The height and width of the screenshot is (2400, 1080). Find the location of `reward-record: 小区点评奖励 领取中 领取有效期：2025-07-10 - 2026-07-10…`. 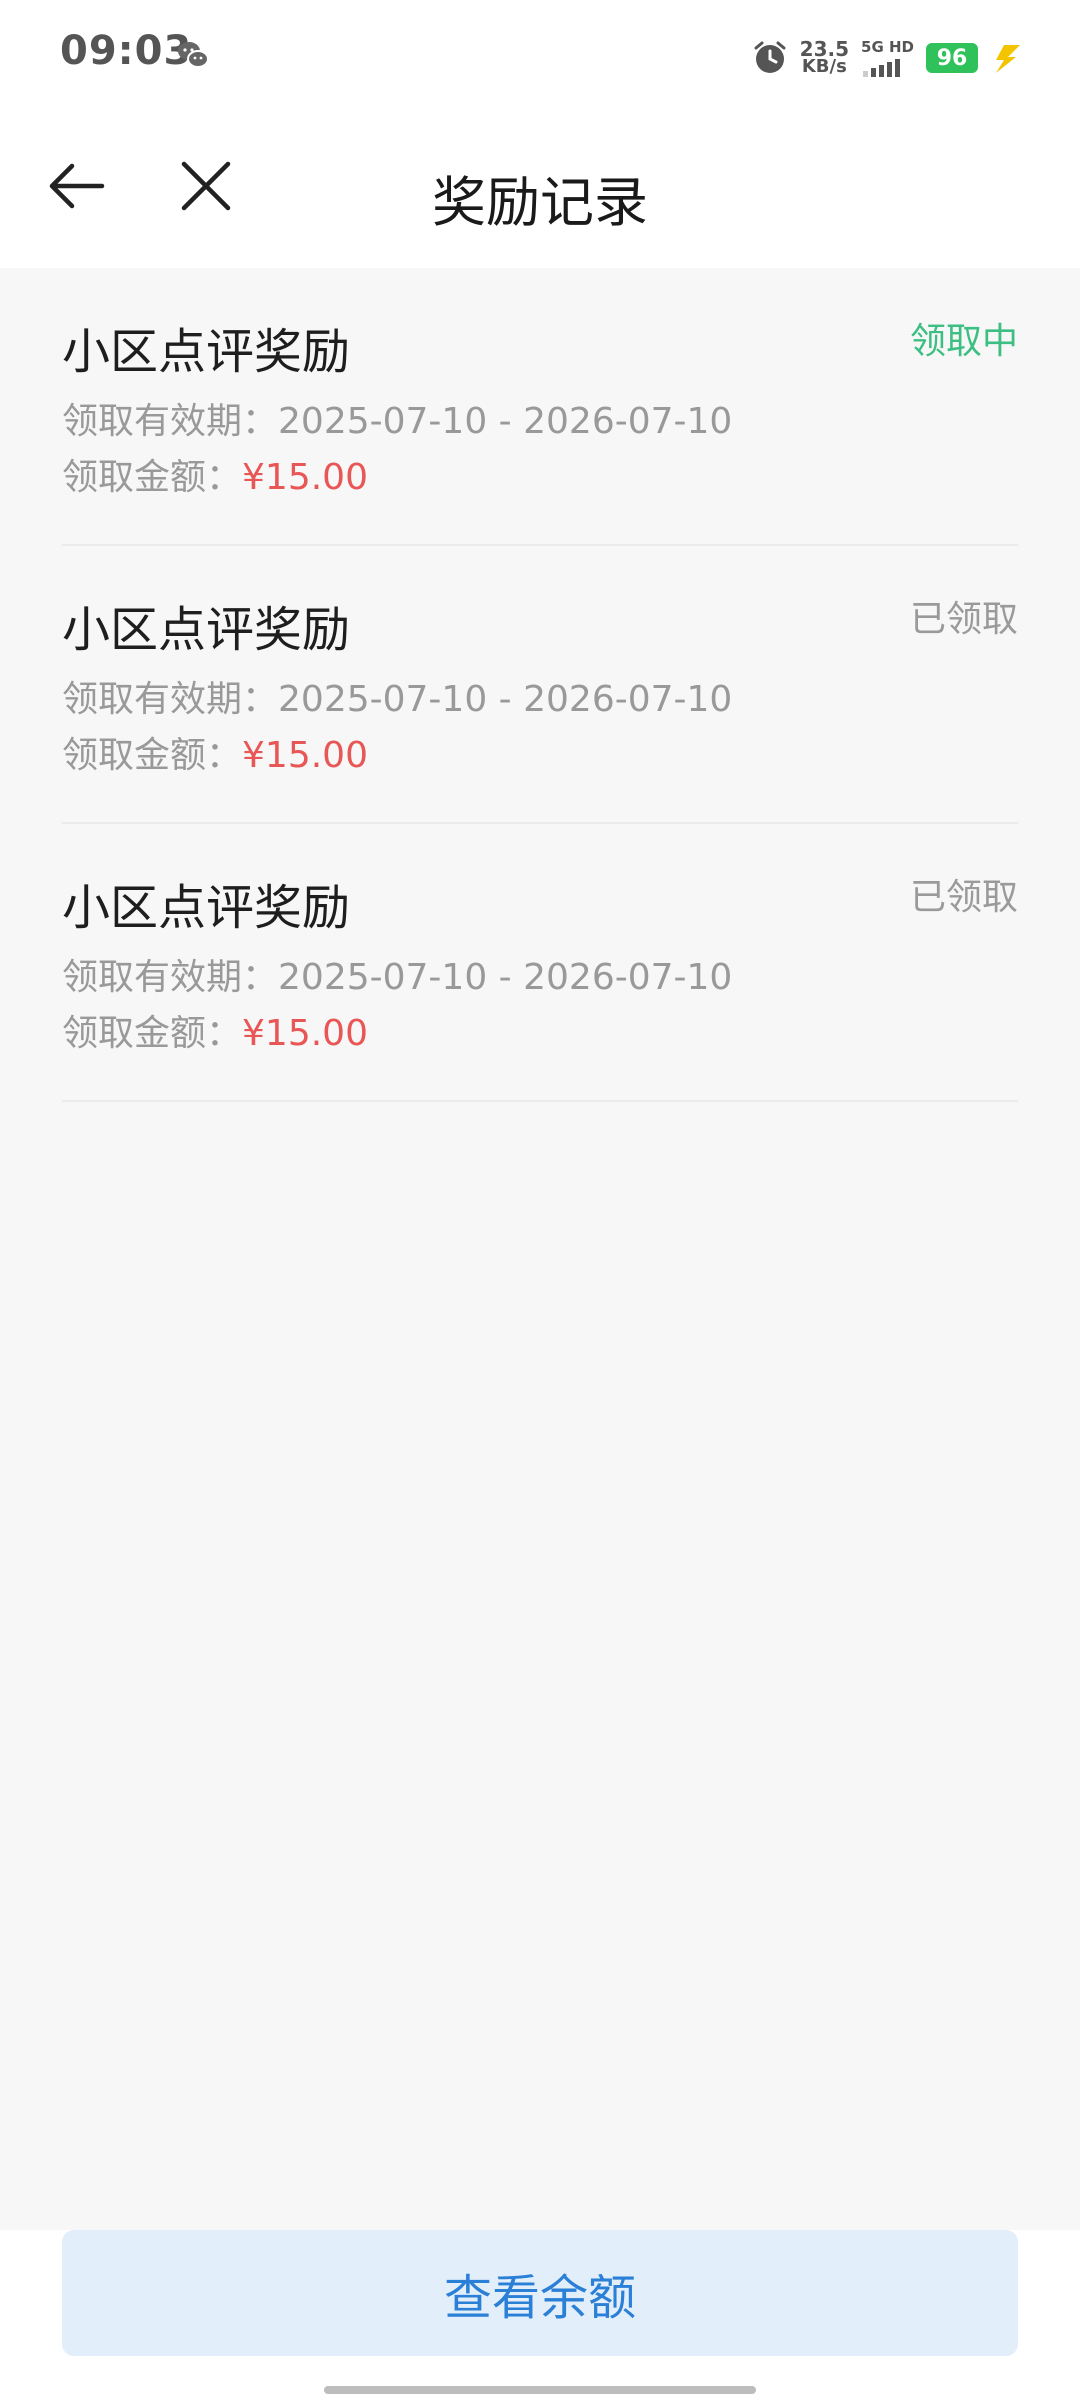

reward-record: 小区点评奖励 领取中 领取有效期：2025-07-10 - 2026-07-10… is located at coordinates (540, 407).